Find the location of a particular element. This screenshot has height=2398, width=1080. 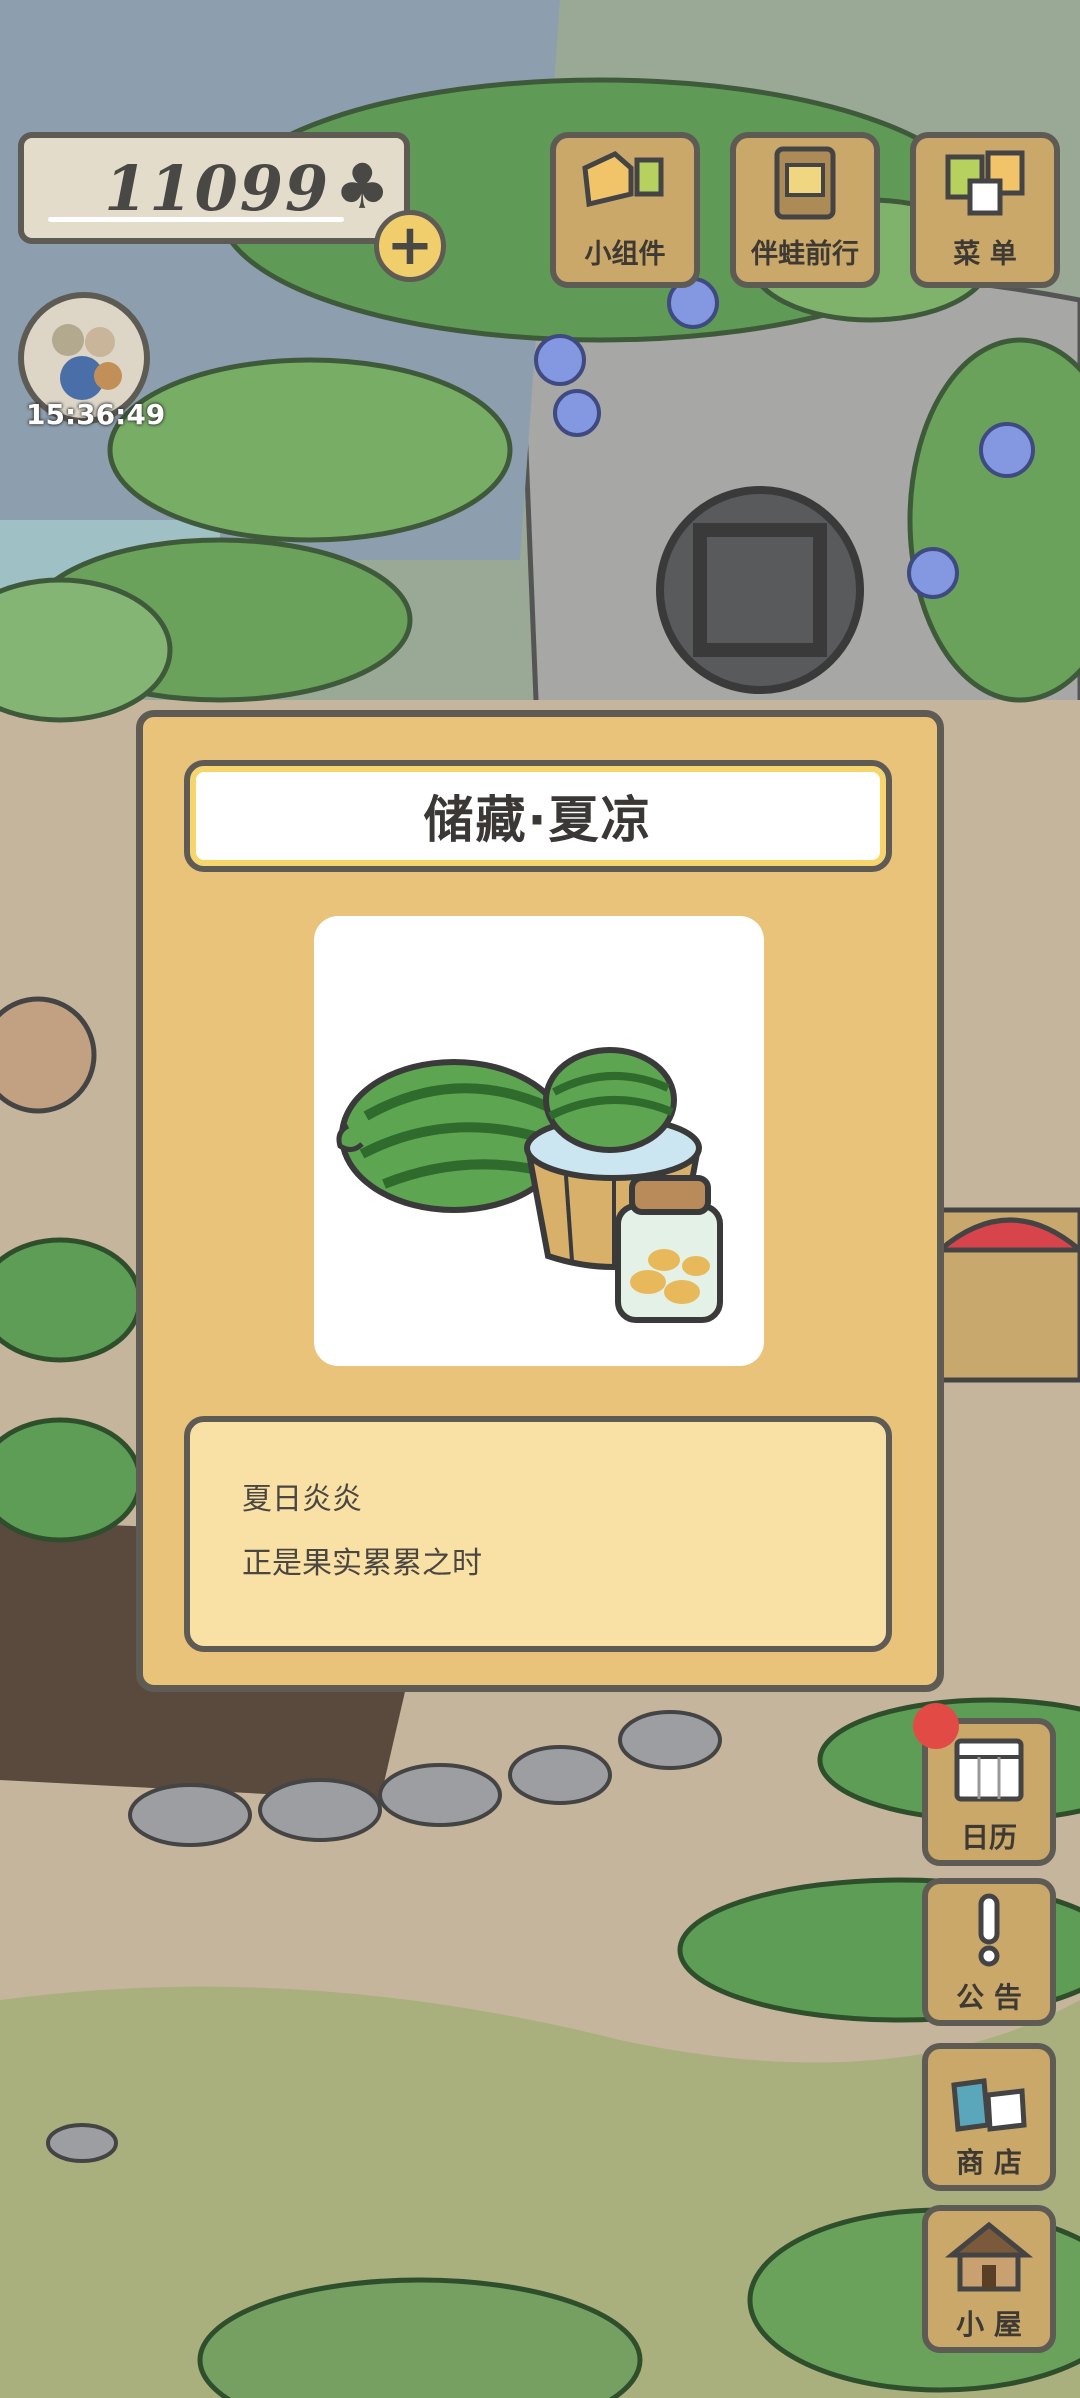

calendar-label: 日历 is located at coordinates (988, 1837).